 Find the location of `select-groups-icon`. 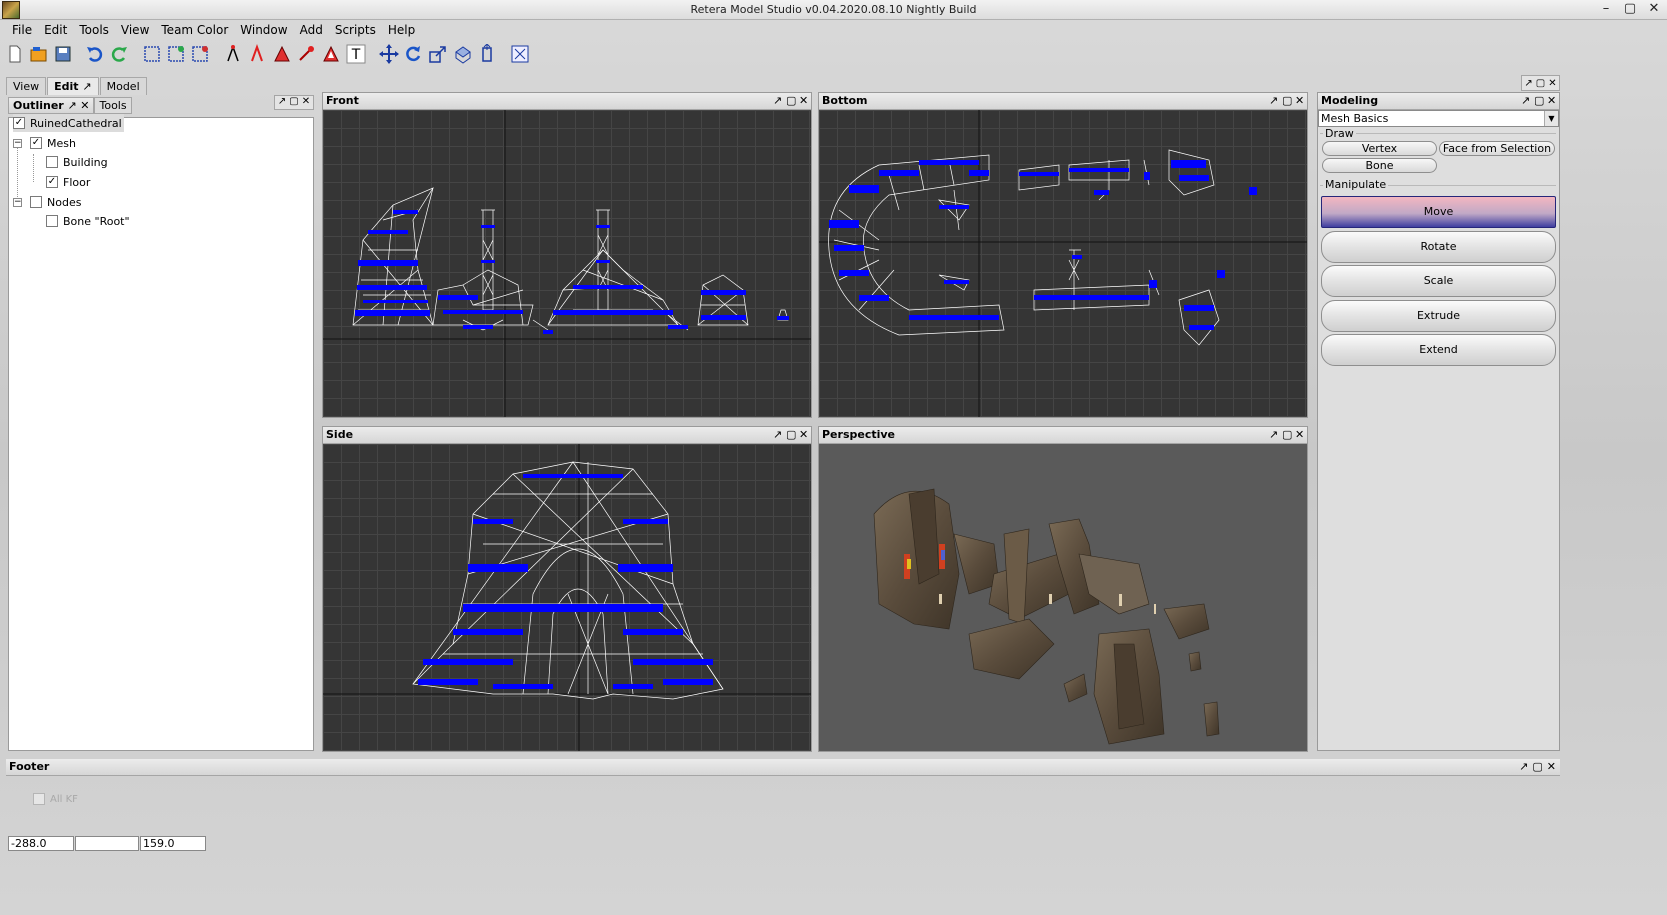

select-groups-icon is located at coordinates (306, 54).